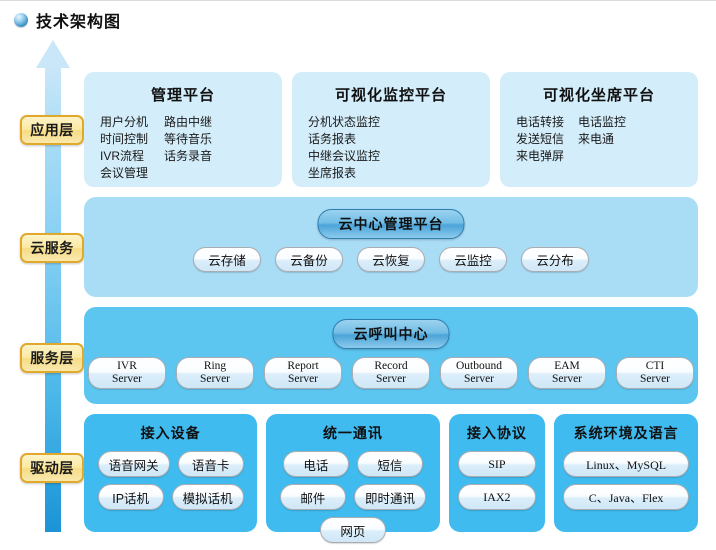  Describe the element at coordinates (188, 122) in the screenshot. I see `feature-item: 路由中继` at that location.